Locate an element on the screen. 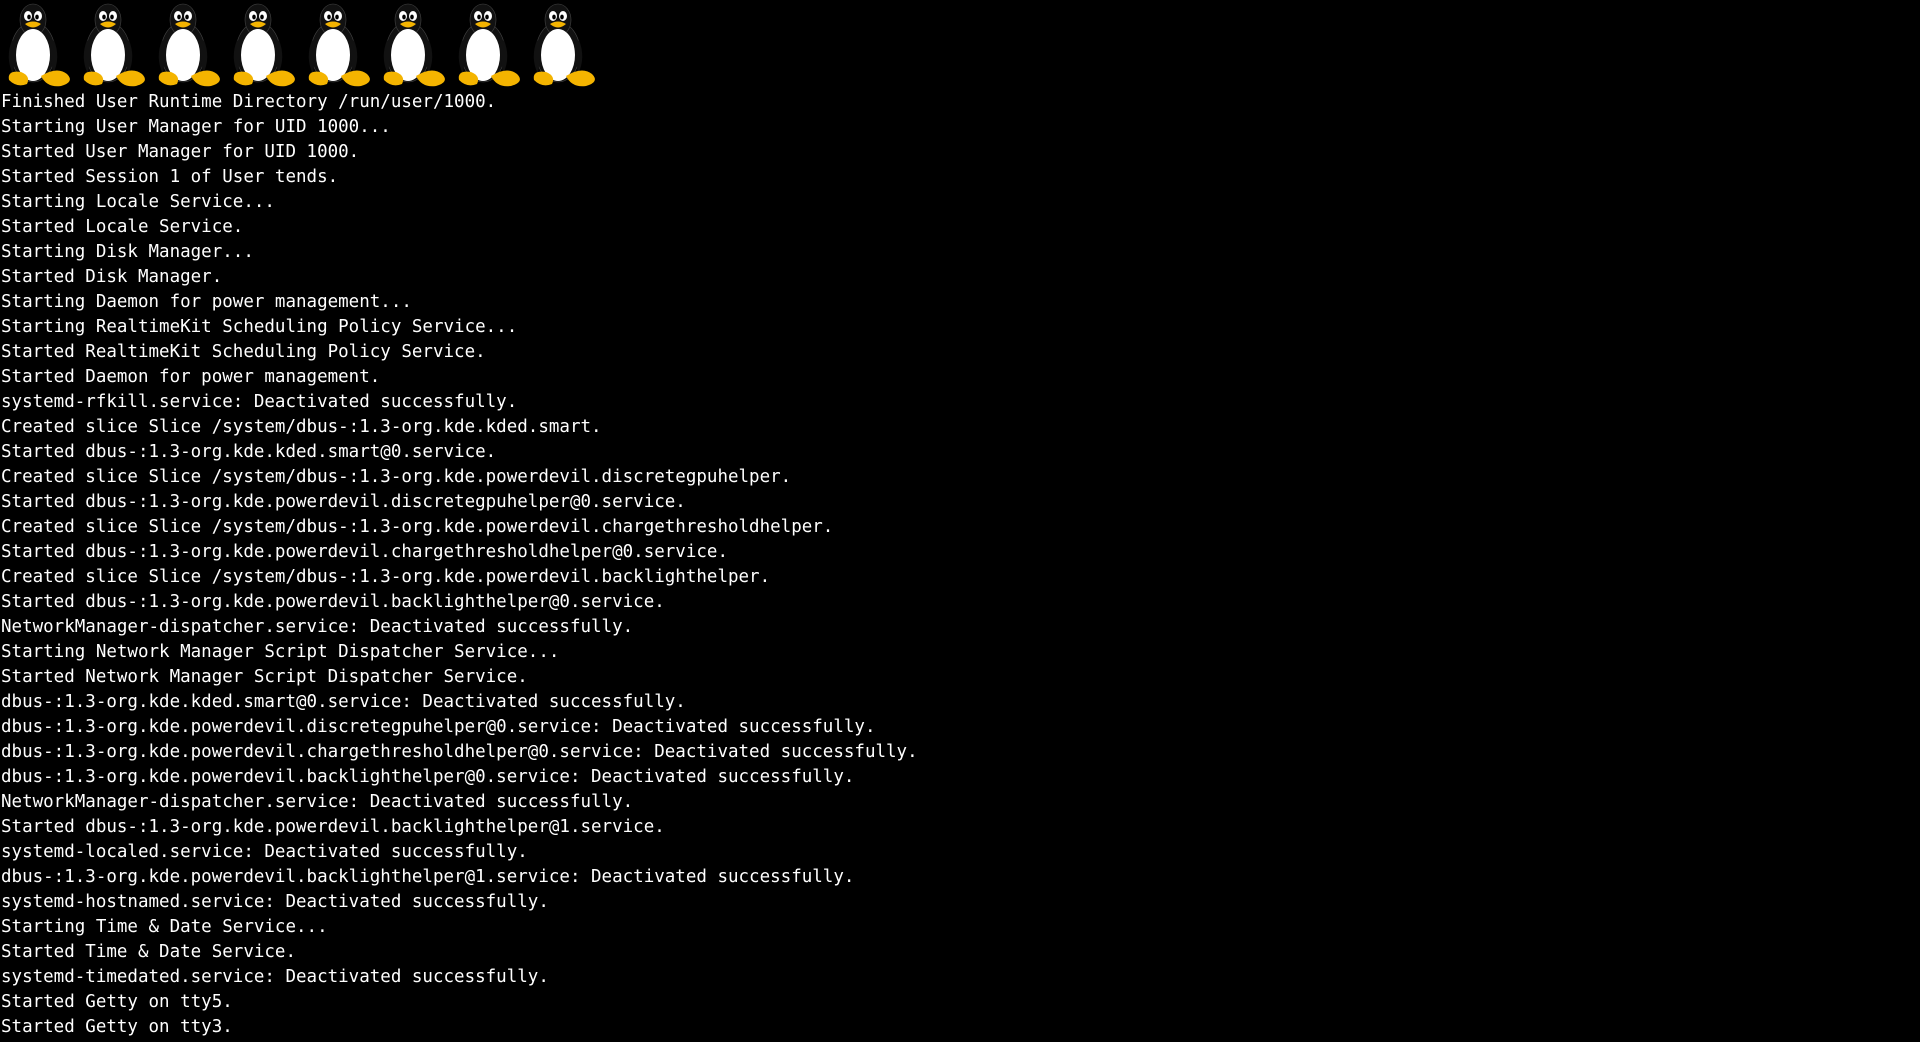 This screenshot has width=1920, height=1042. boot-logo-row is located at coordinates (301, 45).